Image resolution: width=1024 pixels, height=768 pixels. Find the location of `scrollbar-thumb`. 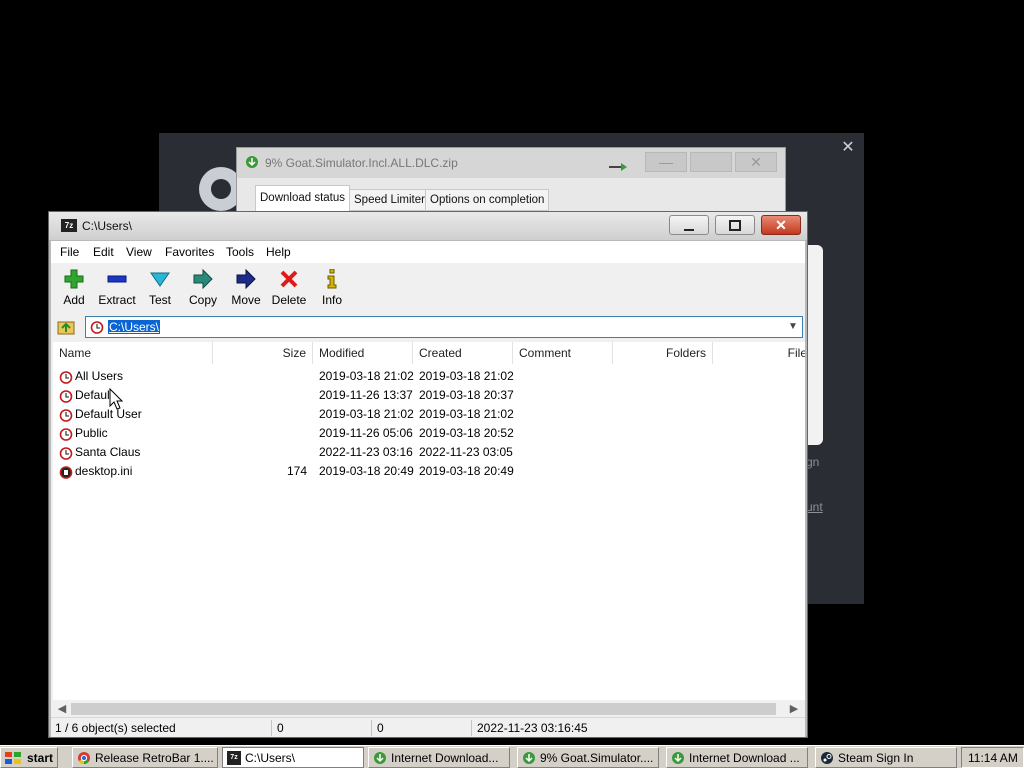

scrollbar-thumb is located at coordinates (423, 709).